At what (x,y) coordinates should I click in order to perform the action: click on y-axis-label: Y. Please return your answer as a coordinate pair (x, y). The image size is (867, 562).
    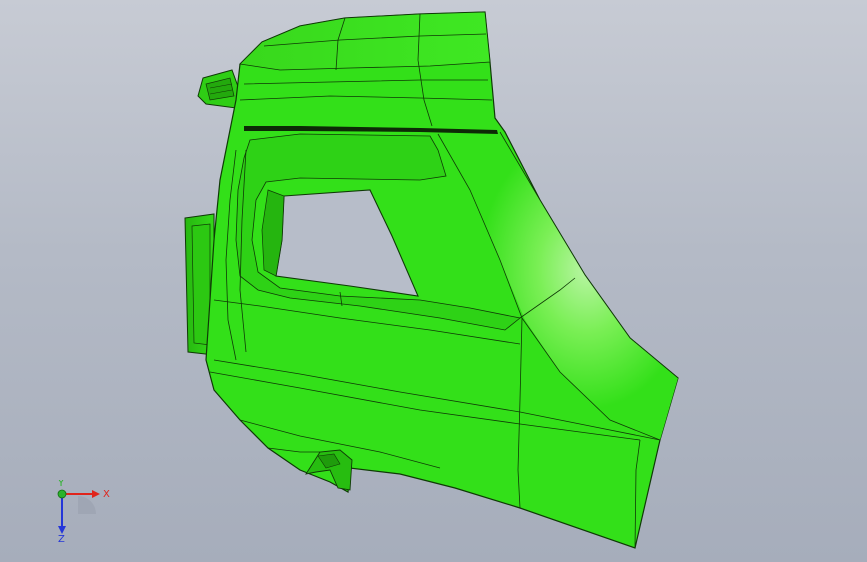
    Looking at the image, I should click on (61, 484).